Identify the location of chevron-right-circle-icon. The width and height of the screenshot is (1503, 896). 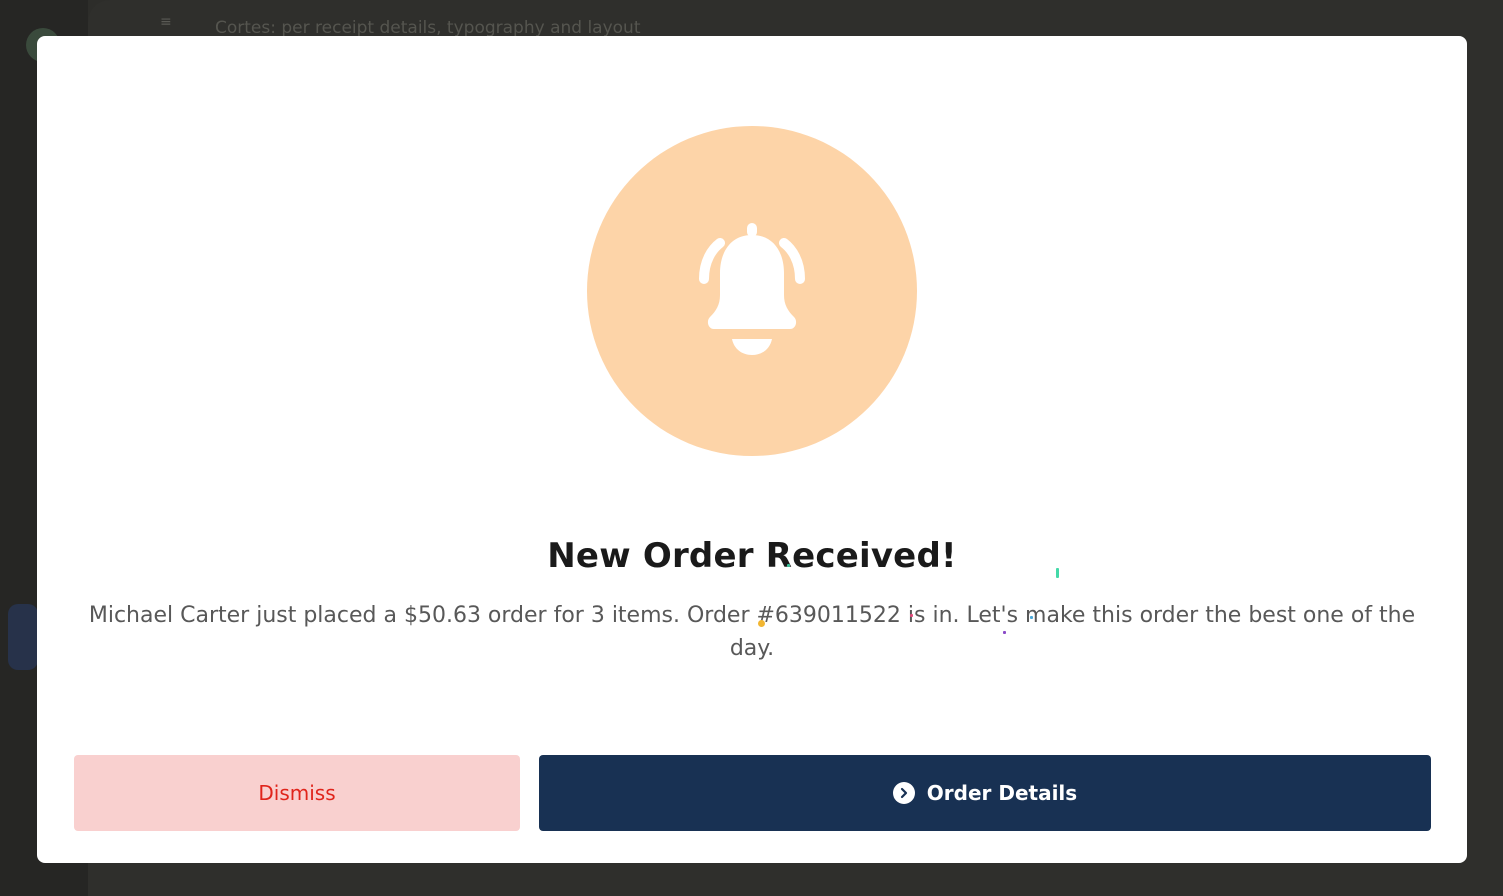
(903, 793).